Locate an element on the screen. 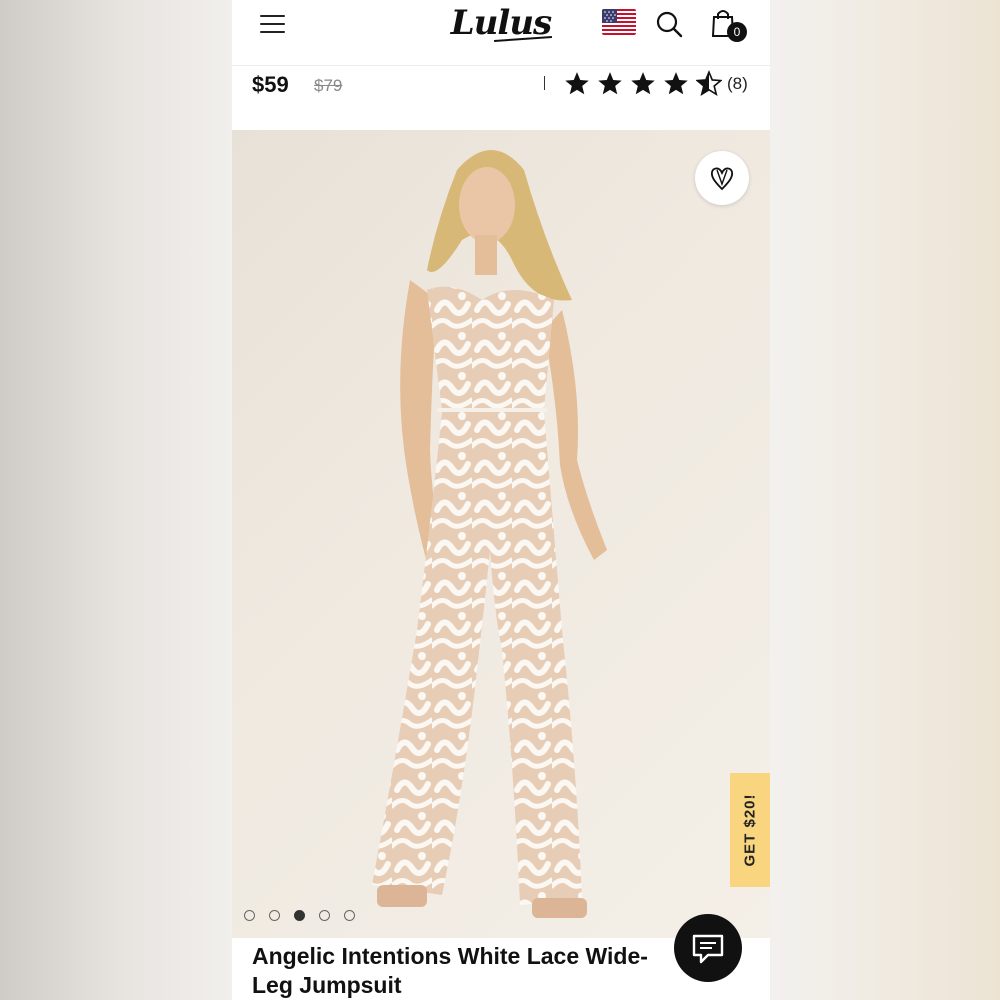  price-rating-row: $59 $79 (8) is located at coordinates (501, 98).